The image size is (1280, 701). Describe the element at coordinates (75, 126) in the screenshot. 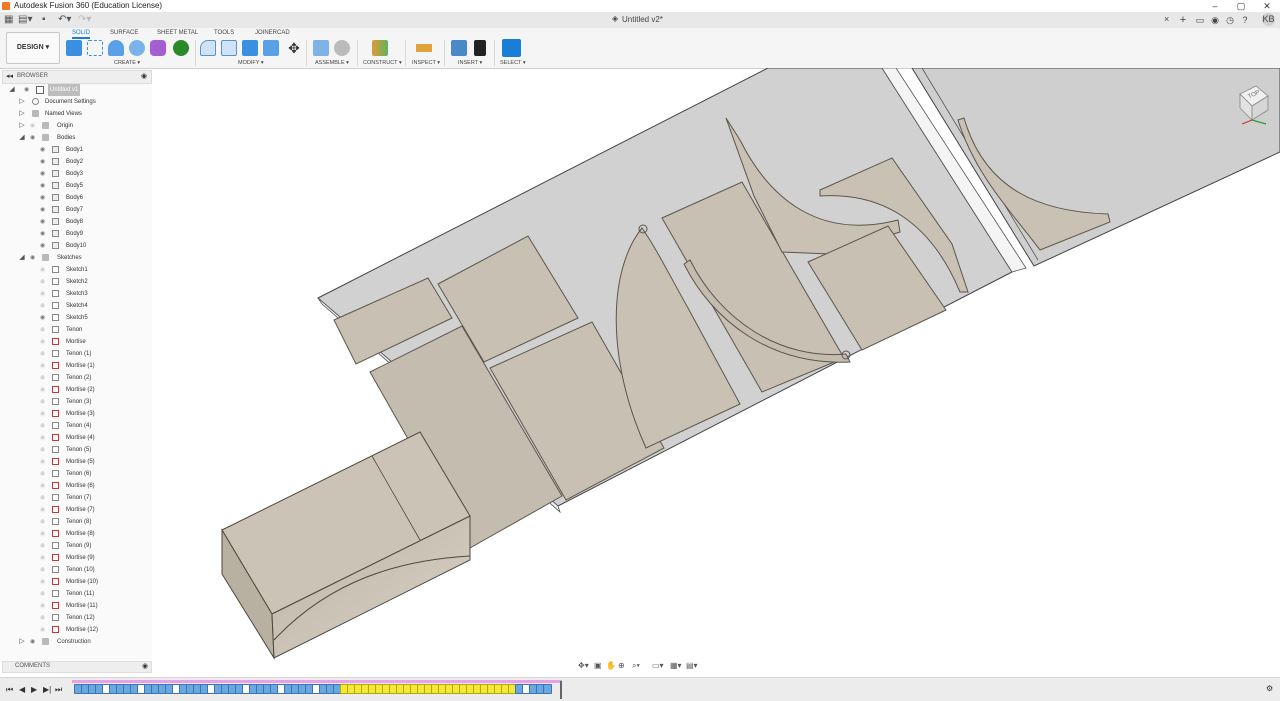

I see `tree-origin: ▷ ◉ Origin` at that location.